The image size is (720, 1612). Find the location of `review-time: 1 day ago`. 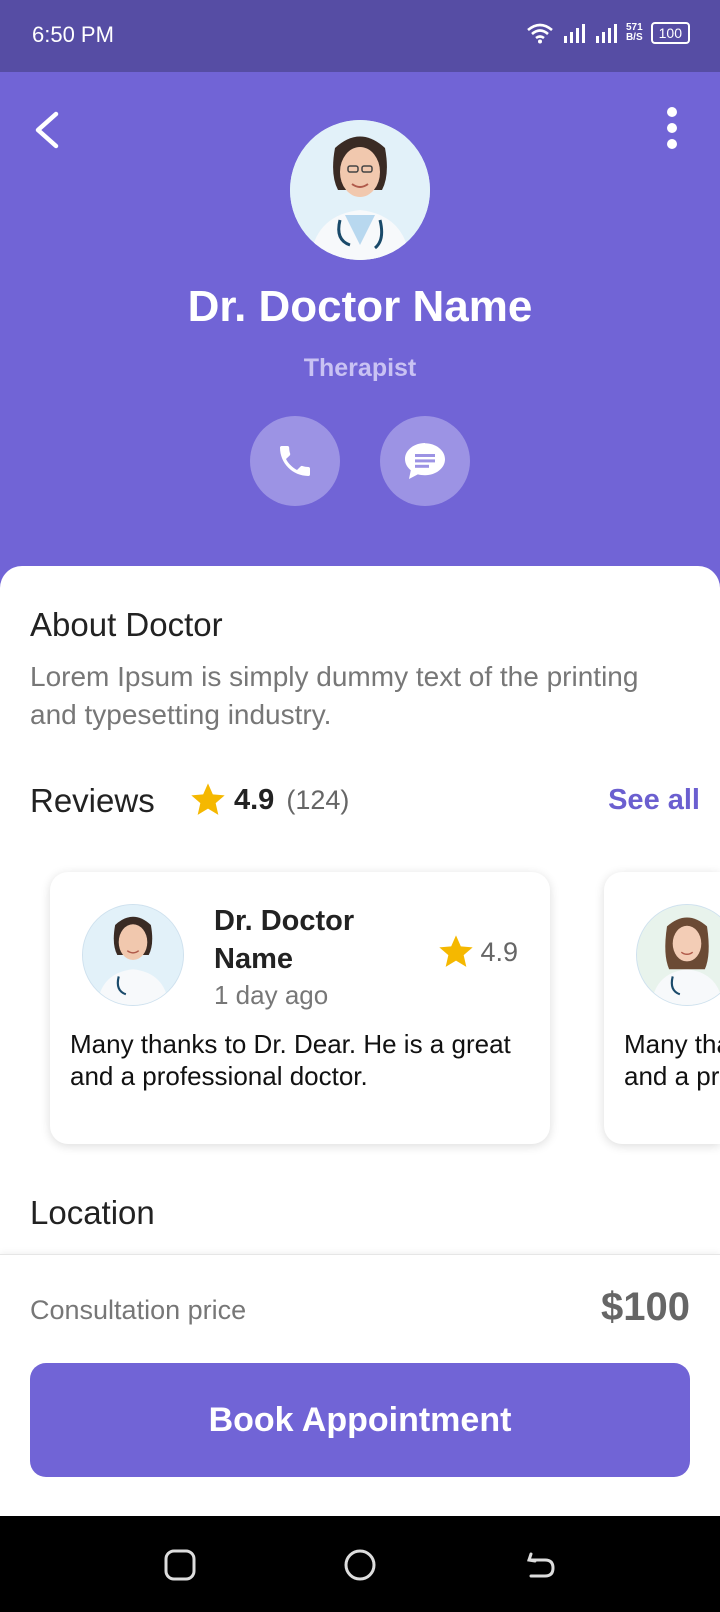

review-time: 1 day ago is located at coordinates (271, 995).